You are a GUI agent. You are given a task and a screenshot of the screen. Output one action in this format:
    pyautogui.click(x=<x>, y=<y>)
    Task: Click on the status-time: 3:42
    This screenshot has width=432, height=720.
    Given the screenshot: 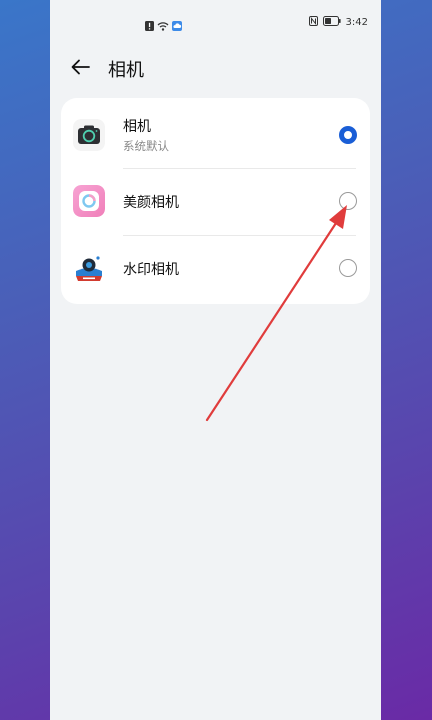 What is the action you would take?
    pyautogui.click(x=356, y=22)
    